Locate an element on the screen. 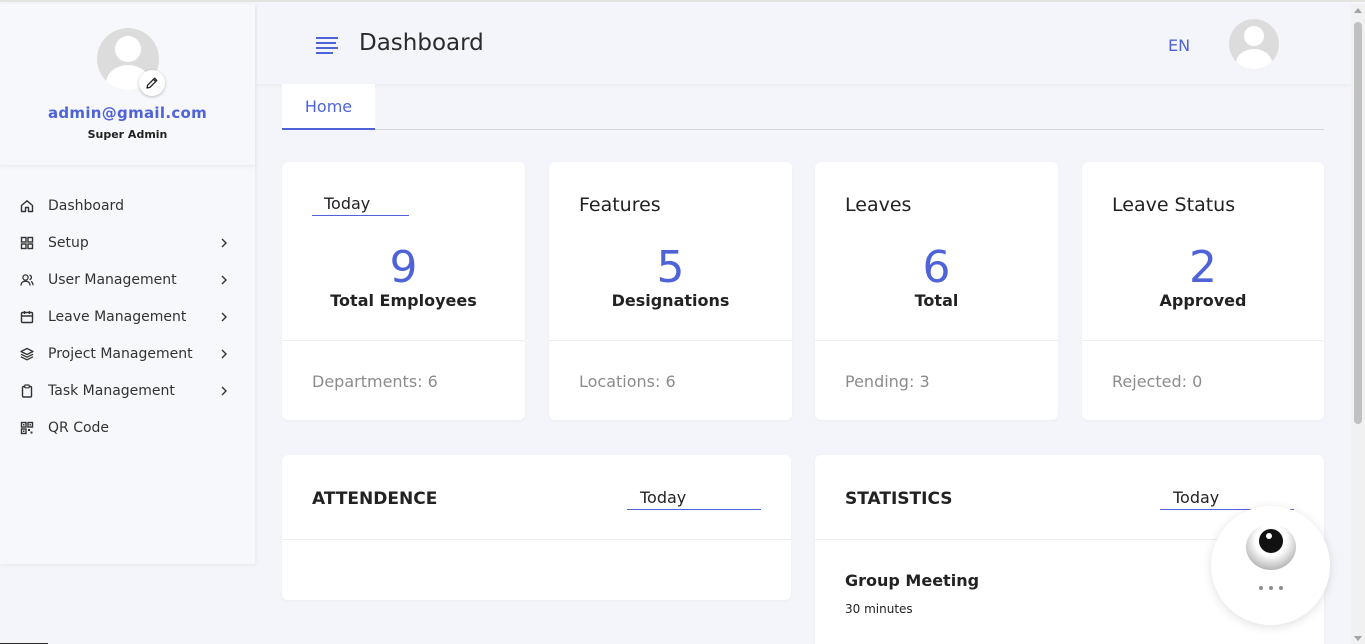 The width and height of the screenshot is (1365, 644). calendar-icon is located at coordinates (27, 317).